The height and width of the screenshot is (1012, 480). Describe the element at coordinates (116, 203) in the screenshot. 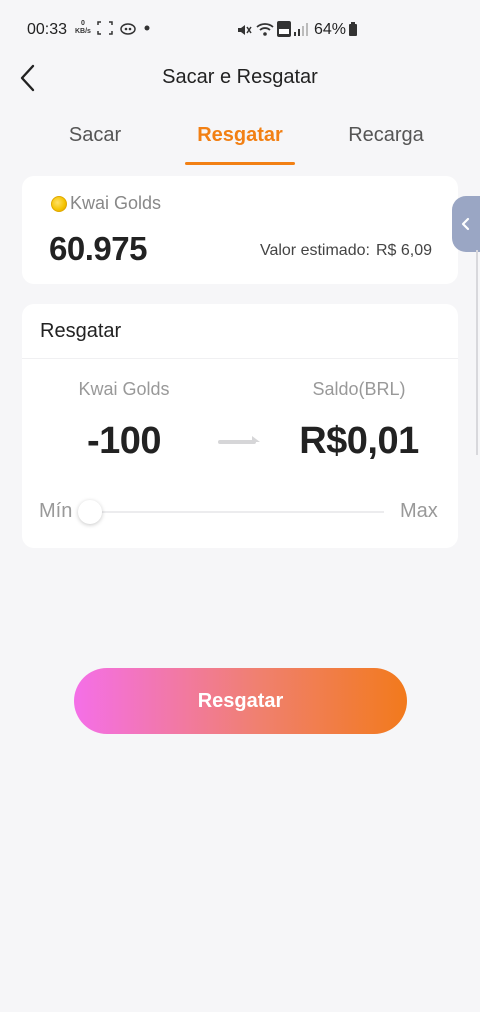

I see `balance-currency-label: Kwai Golds` at that location.